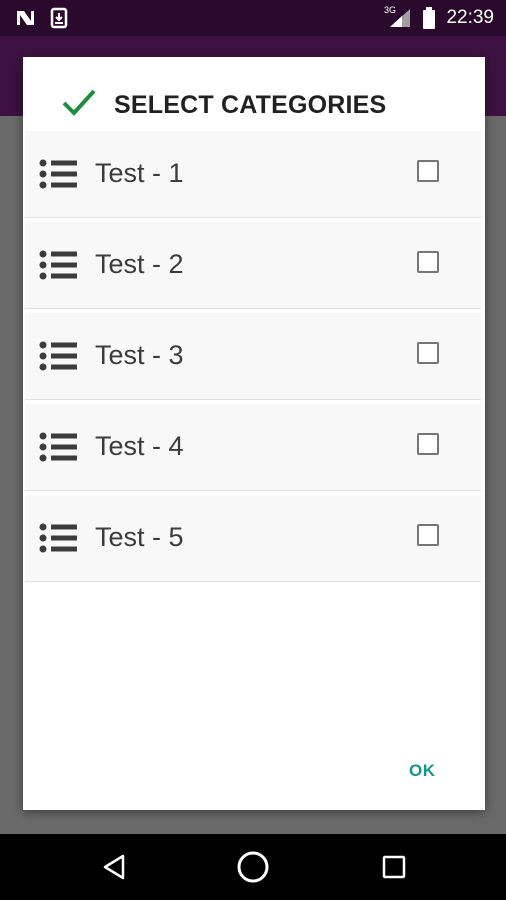  Describe the element at coordinates (250, 105) in the screenshot. I see `dialog-title: SELECT CATEGORIES` at that location.